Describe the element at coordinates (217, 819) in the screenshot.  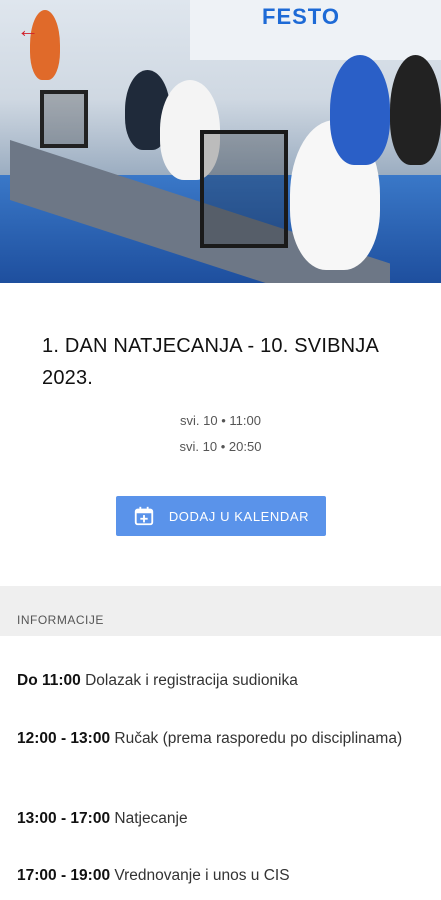
I see `info-item: 13:00 - 17:00 Natjecanje` at that location.